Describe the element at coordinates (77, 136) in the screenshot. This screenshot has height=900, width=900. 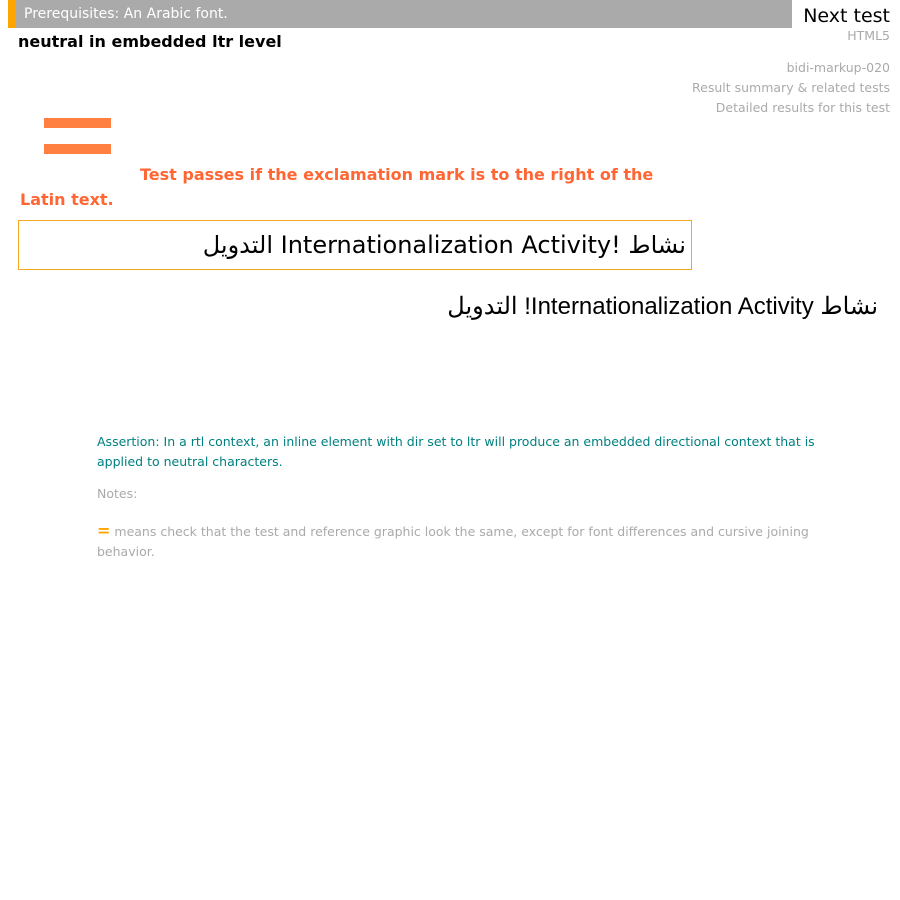
I see `equals-icon` at that location.